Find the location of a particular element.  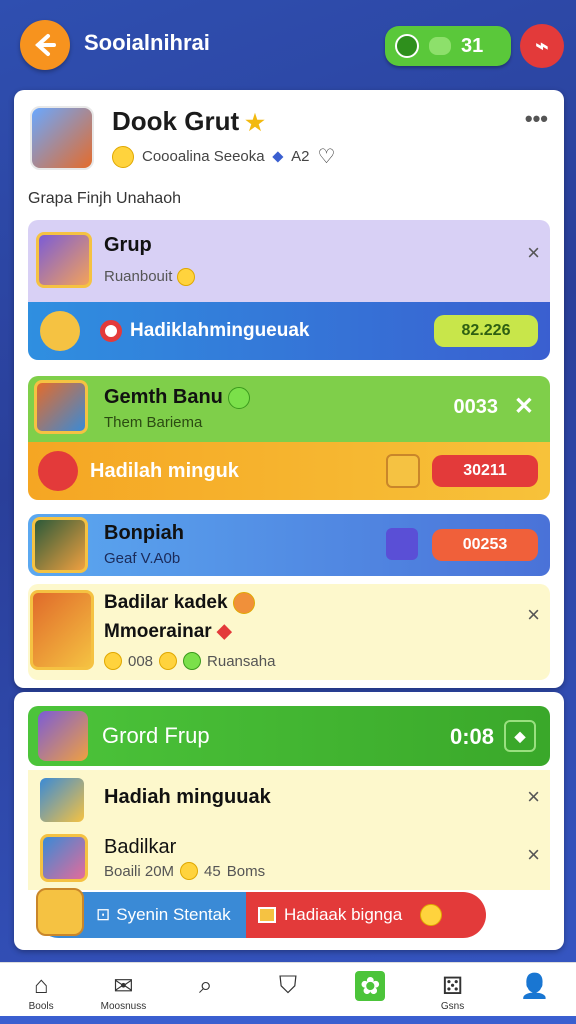

item-title: Grup is located at coordinates (128, 245).